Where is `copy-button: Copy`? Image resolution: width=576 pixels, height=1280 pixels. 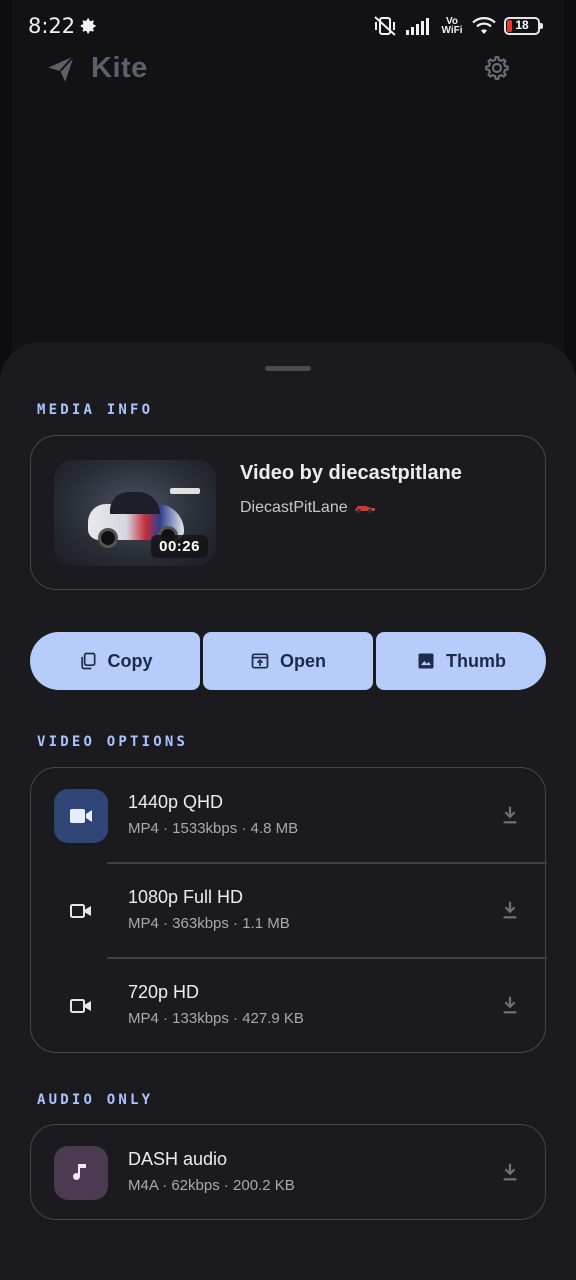
copy-button: Copy is located at coordinates (115, 661).